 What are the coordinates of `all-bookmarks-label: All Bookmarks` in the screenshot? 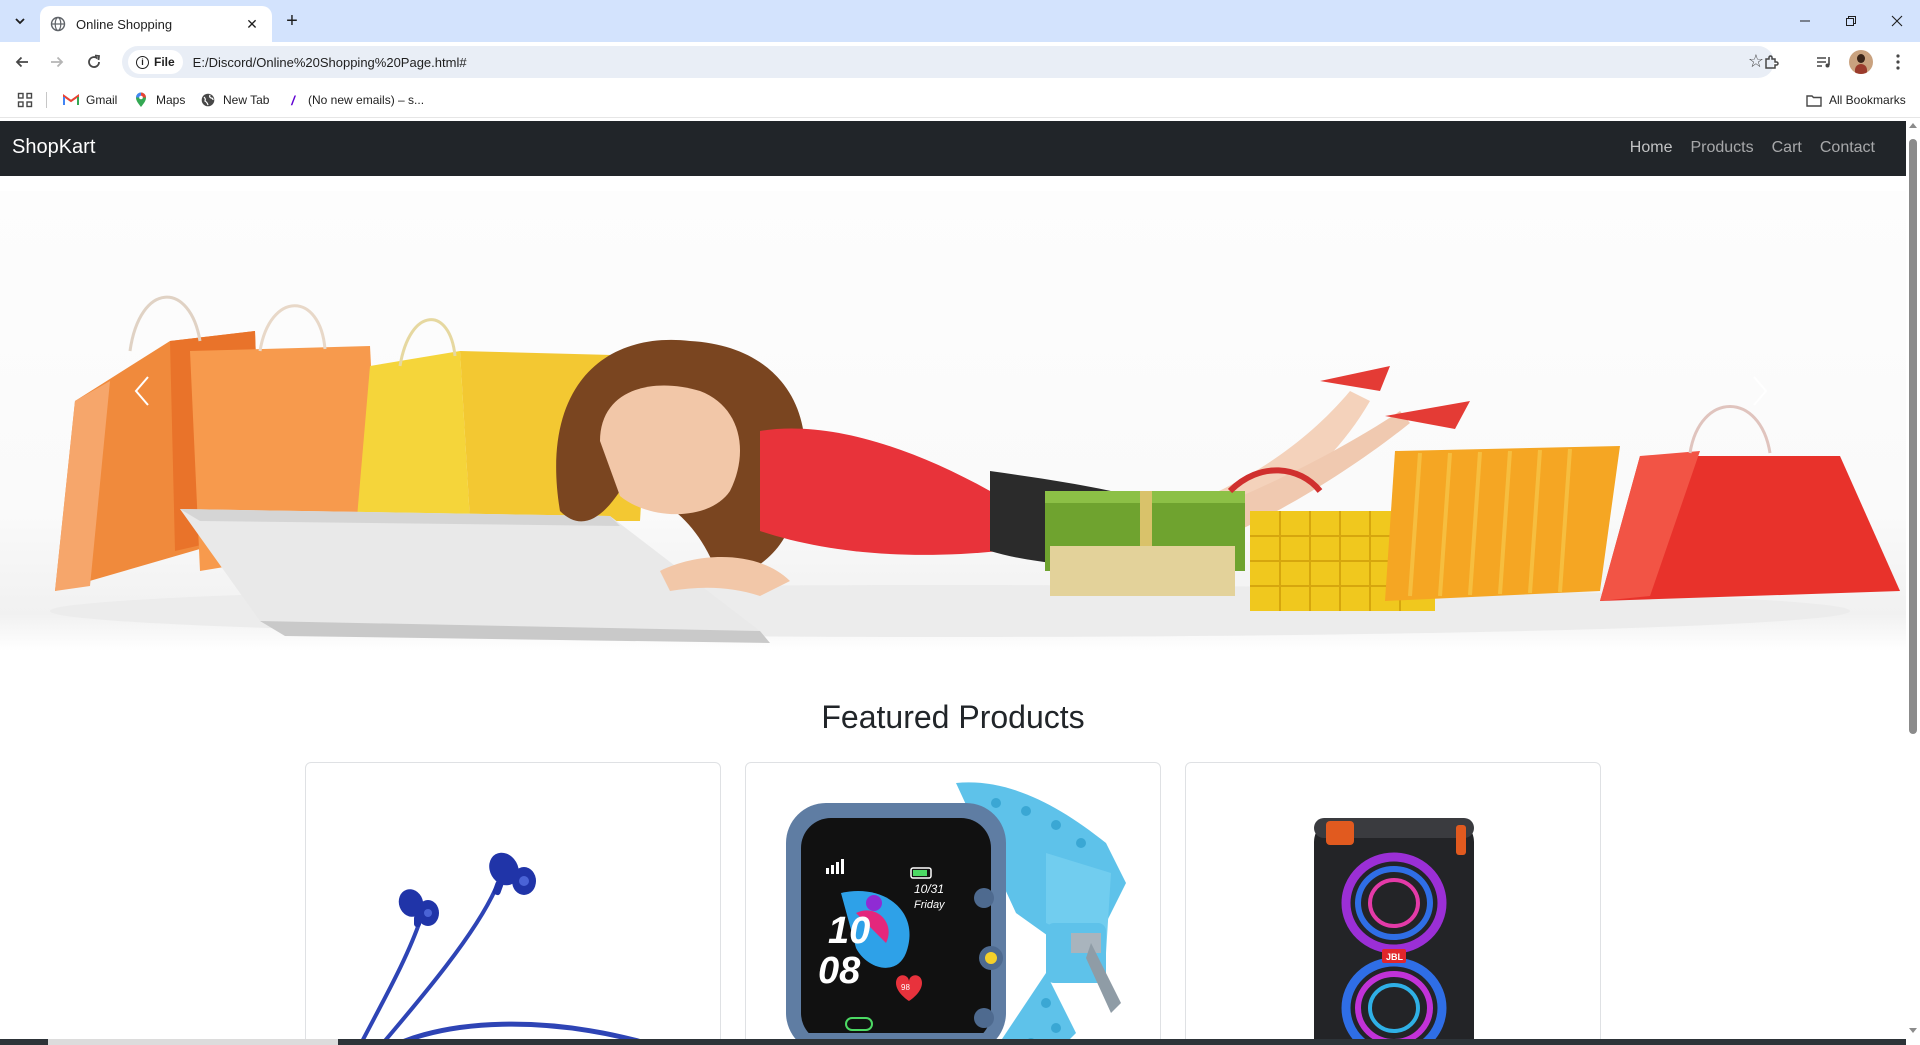 It's located at (1867, 100).